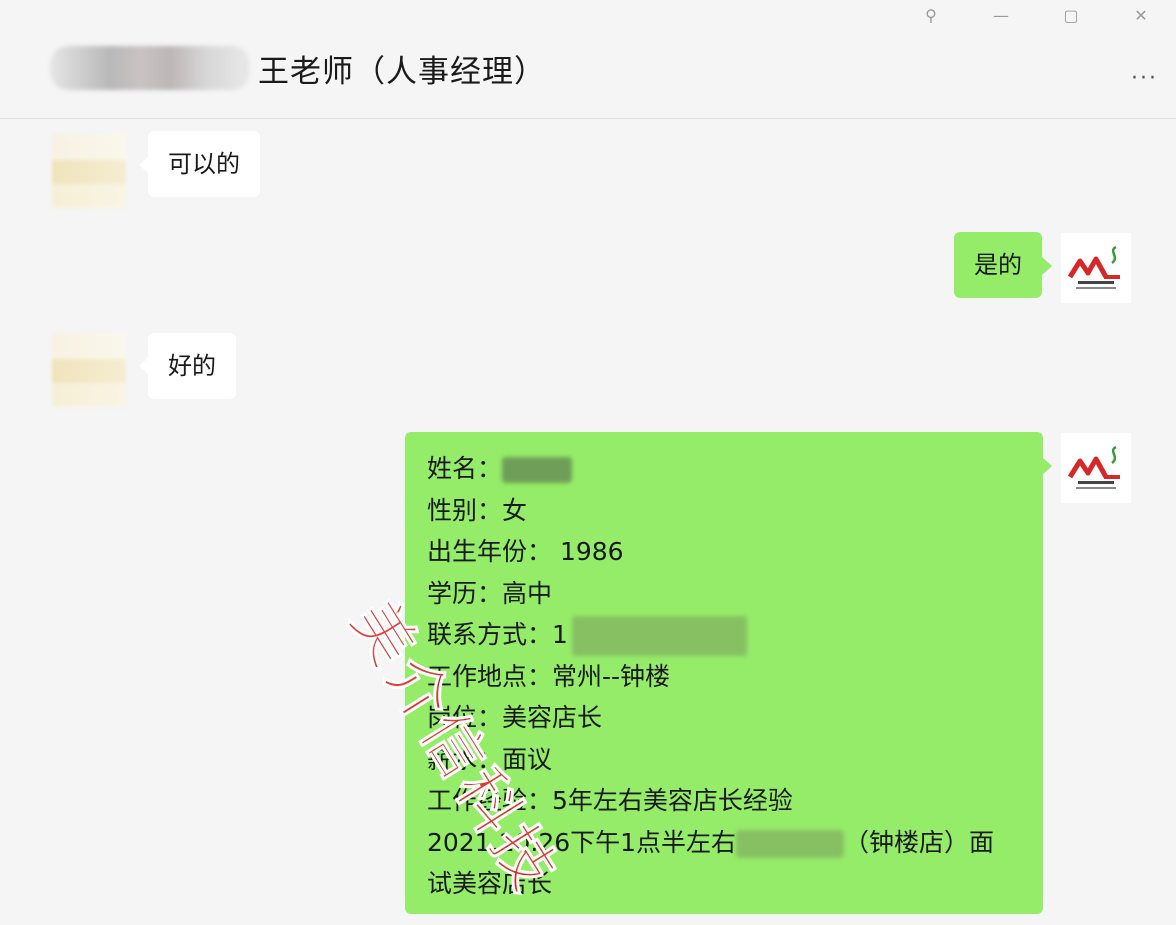 The width and height of the screenshot is (1176, 925). What do you see at coordinates (725, 884) in the screenshot?
I see `info-line-interview-cont: 试美容店长` at bounding box center [725, 884].